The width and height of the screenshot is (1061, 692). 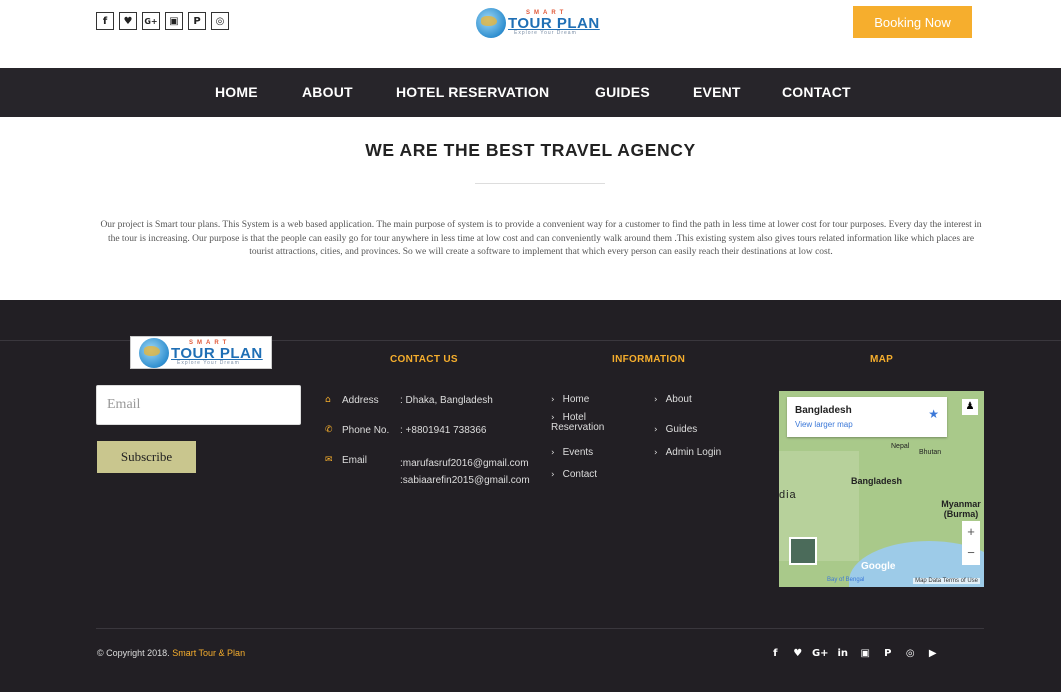 I want to click on site-logo: SMART TOUR PLAN Explore Your Dream, so click(x=538, y=23).